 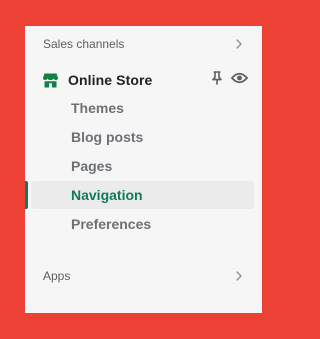 I want to click on eye-icon, so click(x=239, y=80).